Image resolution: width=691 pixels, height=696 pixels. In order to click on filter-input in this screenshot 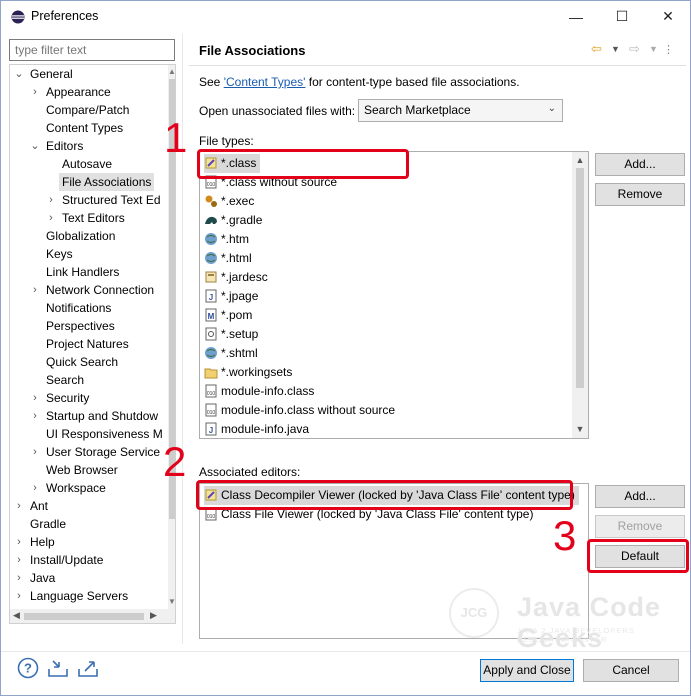, I will do `click(92, 50)`.